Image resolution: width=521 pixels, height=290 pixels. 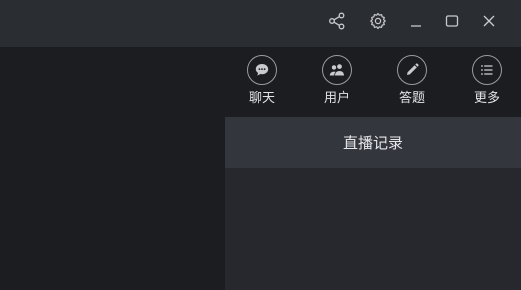 What do you see at coordinates (489, 21) in the screenshot?
I see `close-icon` at bounding box center [489, 21].